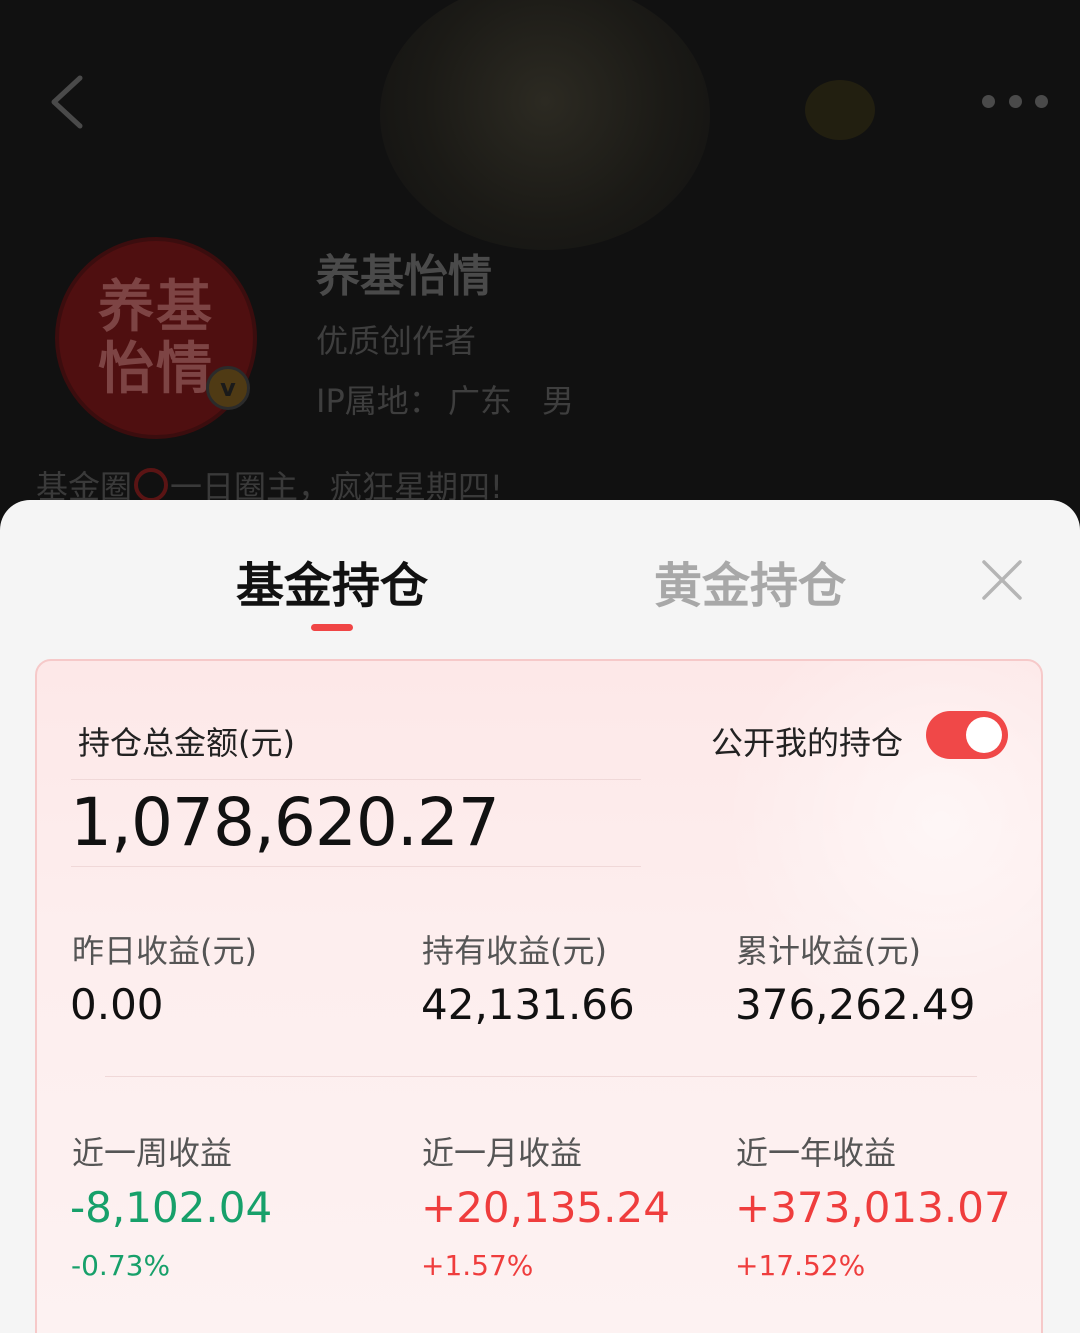 The height and width of the screenshot is (1333, 1080). I want to click on year-earnings-value: +373,013.07, so click(873, 1207).